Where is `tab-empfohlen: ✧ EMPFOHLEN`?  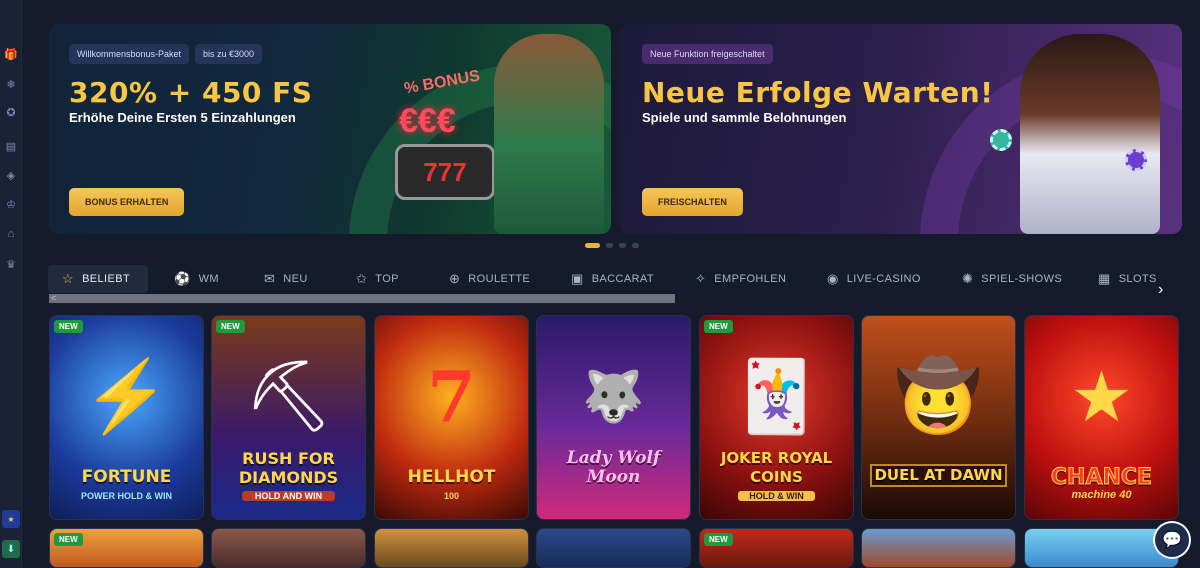
tab-empfohlen: ✧ EMPFOHLEN is located at coordinates (740, 279).